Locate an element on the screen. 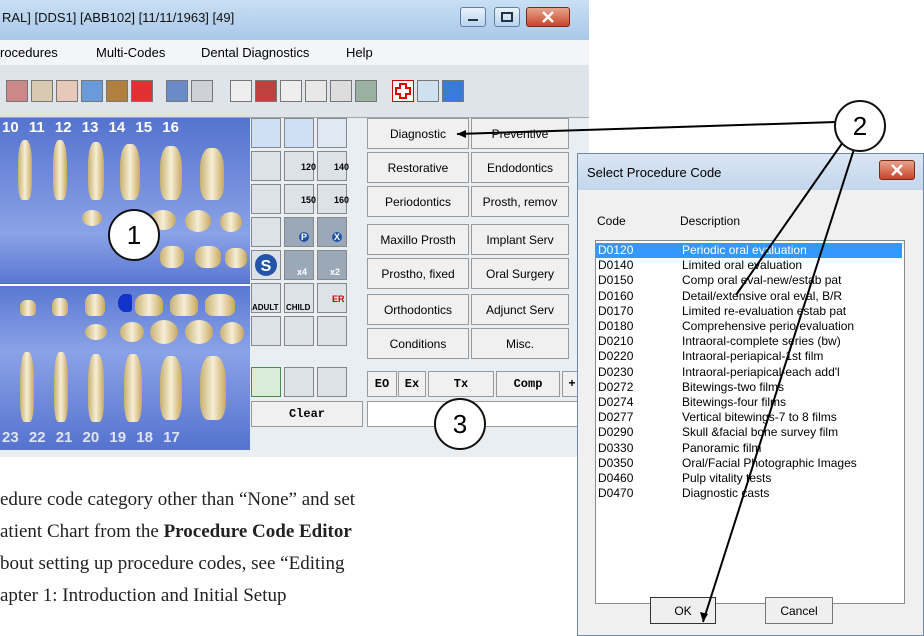 This screenshot has height=636, width=924. callout-2-line-b is located at coordinates (789, 218).